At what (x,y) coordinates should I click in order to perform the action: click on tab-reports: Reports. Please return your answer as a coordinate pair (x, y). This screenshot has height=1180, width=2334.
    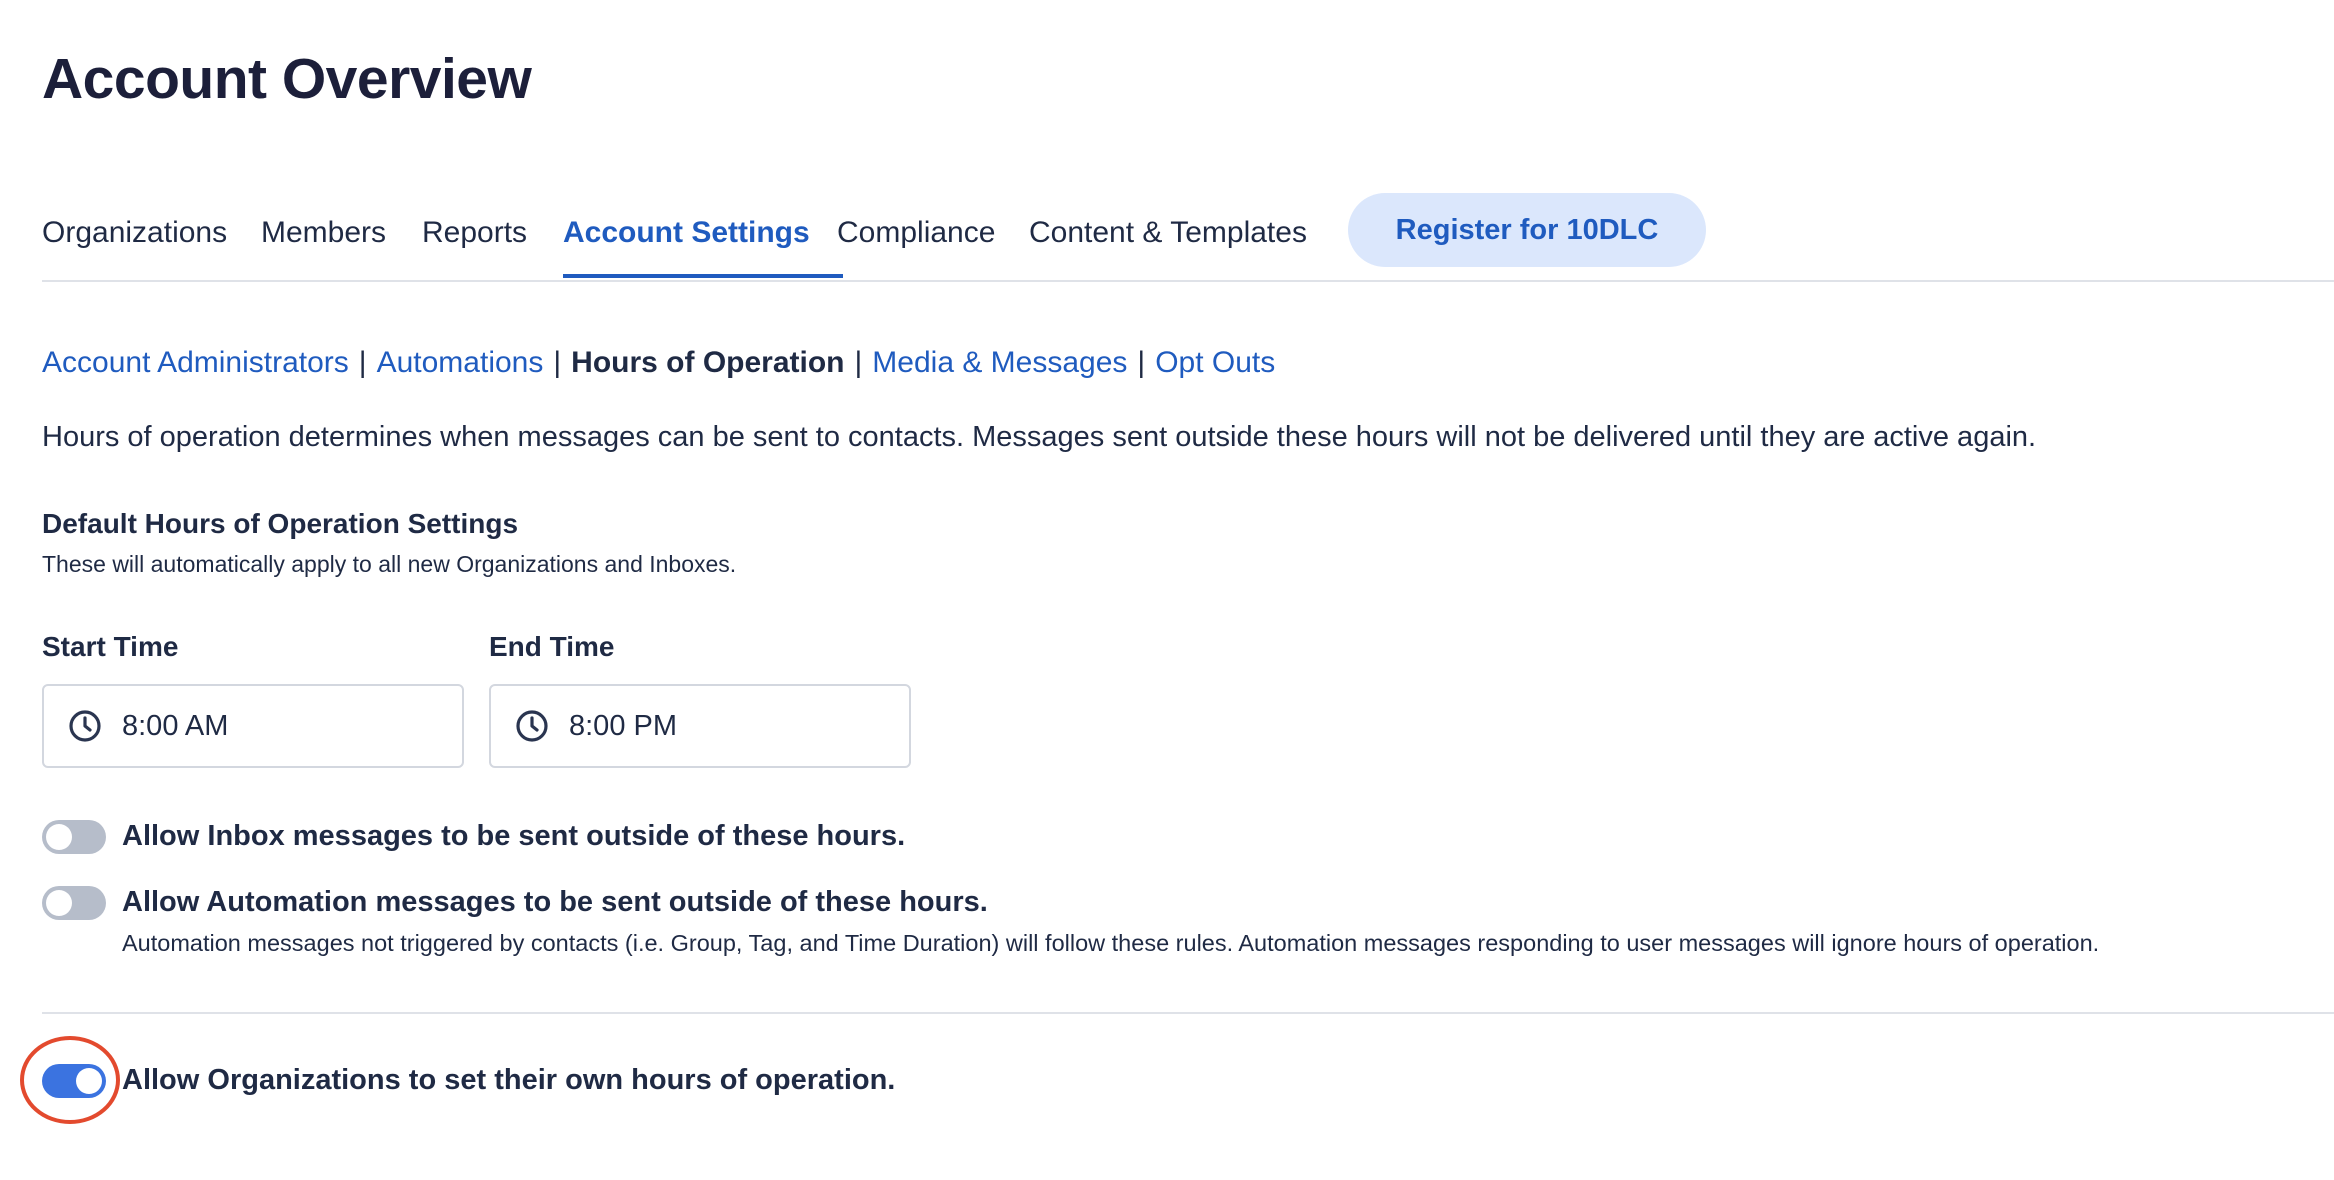
    Looking at the image, I should click on (474, 233).